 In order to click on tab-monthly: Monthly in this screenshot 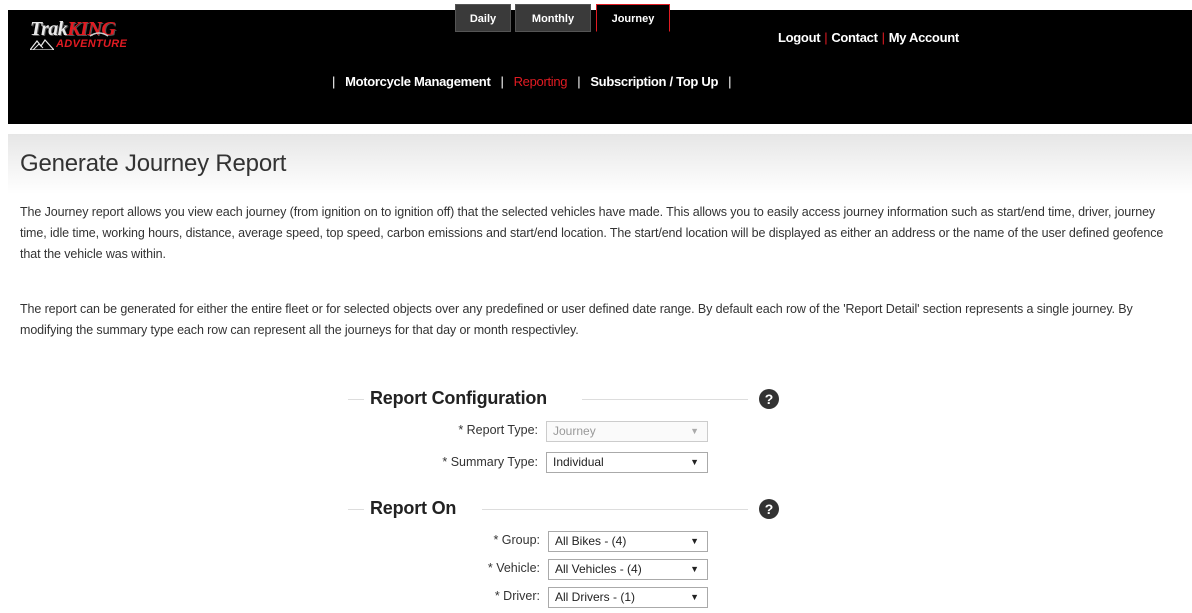, I will do `click(553, 18)`.